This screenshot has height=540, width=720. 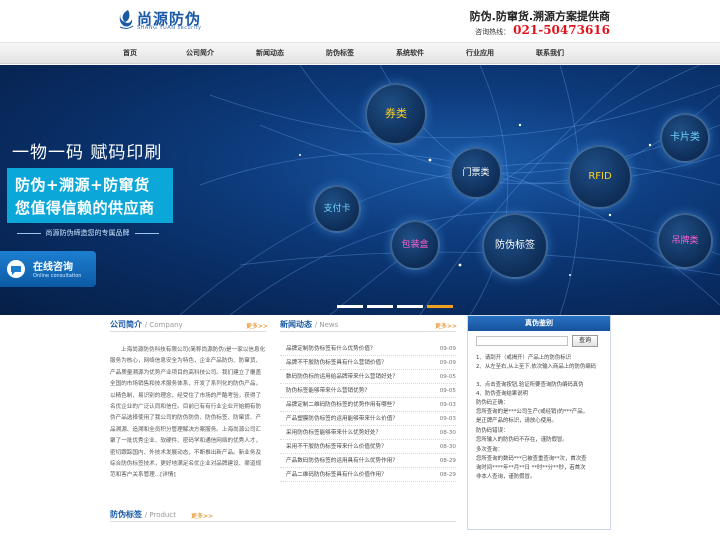 What do you see at coordinates (493, 32) in the screenshot?
I see `hotline-label: 咨询热线：` at bounding box center [493, 32].